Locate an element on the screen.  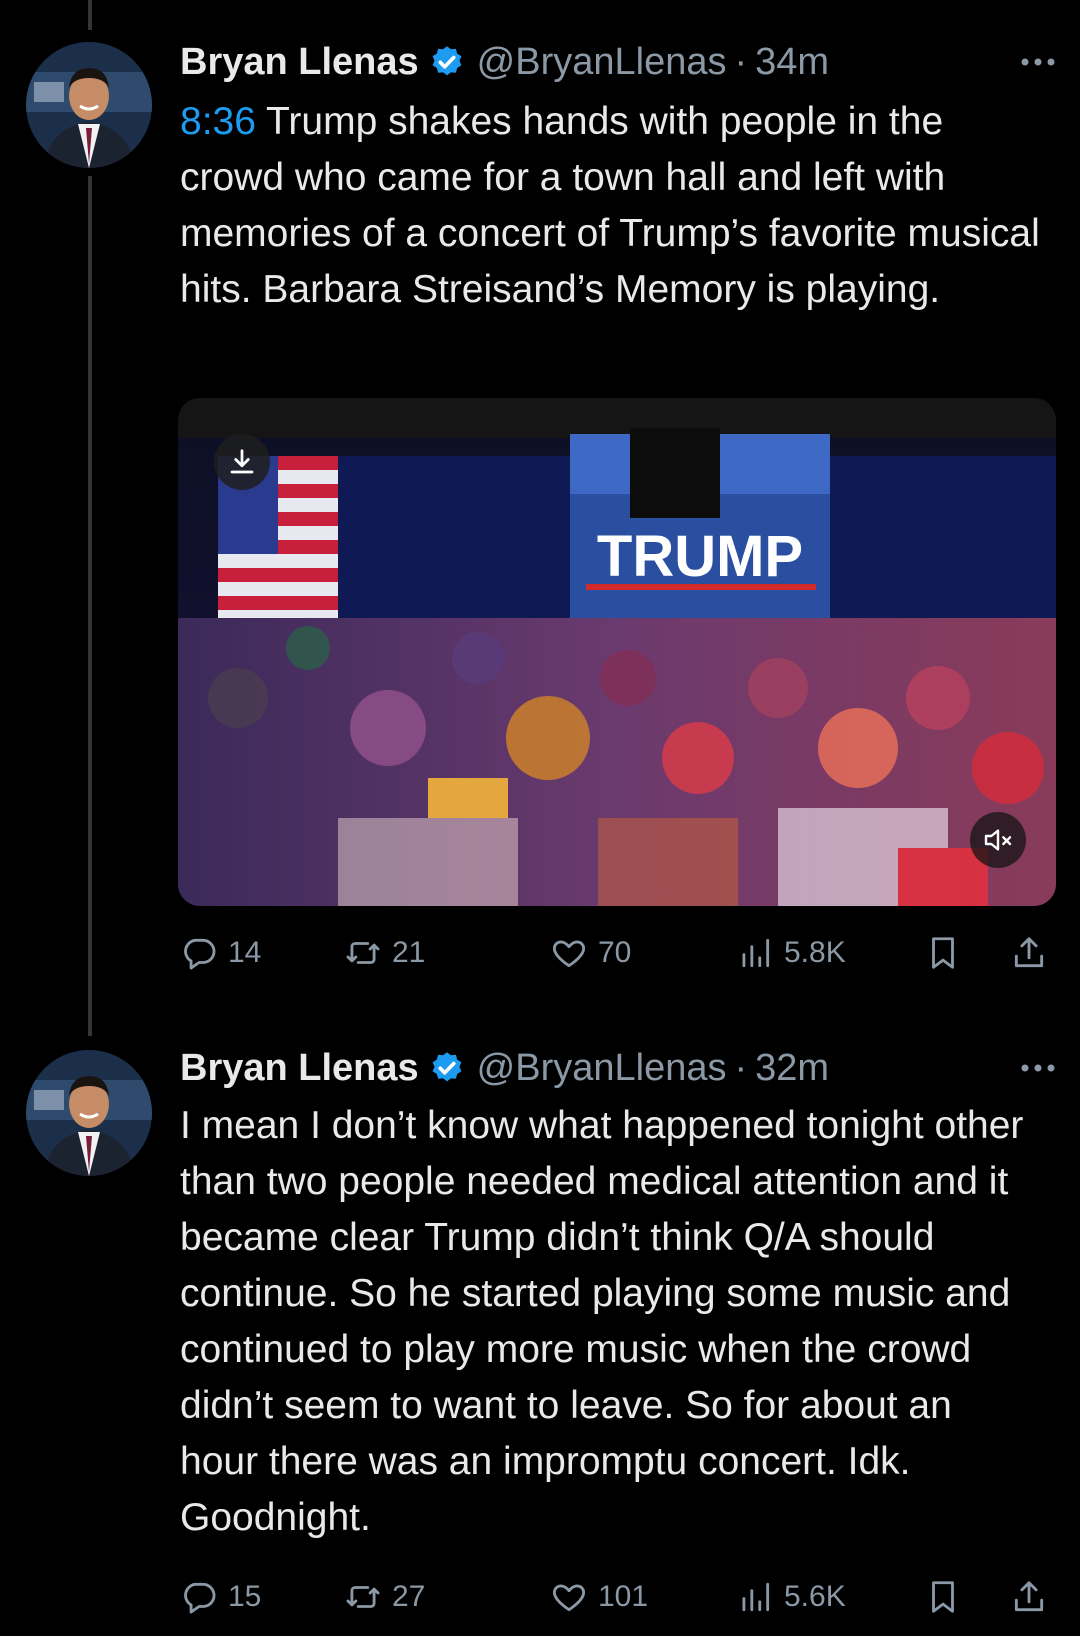
mute-icon is located at coordinates (998, 840).